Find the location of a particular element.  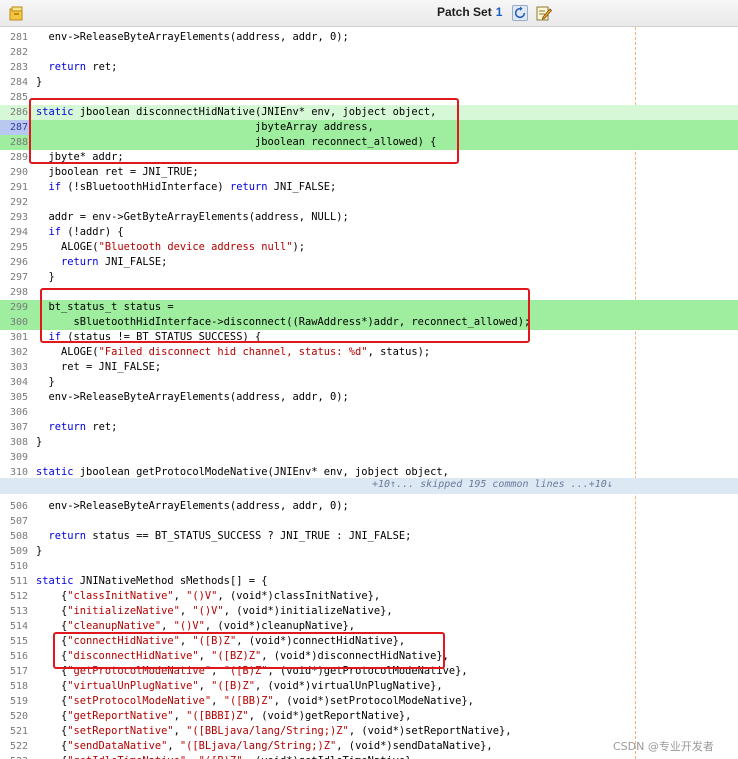

code-text: return JNI_FALSE; is located at coordinates (114, 262).